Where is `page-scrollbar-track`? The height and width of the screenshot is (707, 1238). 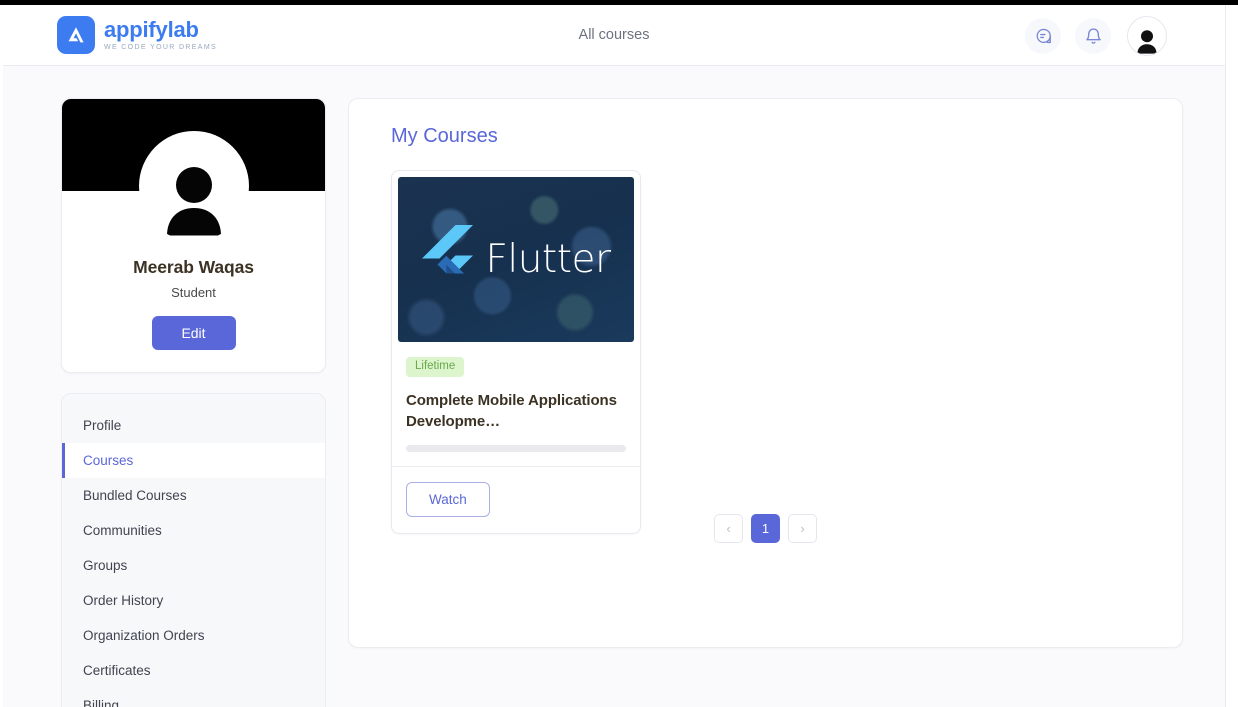
page-scrollbar-track is located at coordinates (1231, 356).